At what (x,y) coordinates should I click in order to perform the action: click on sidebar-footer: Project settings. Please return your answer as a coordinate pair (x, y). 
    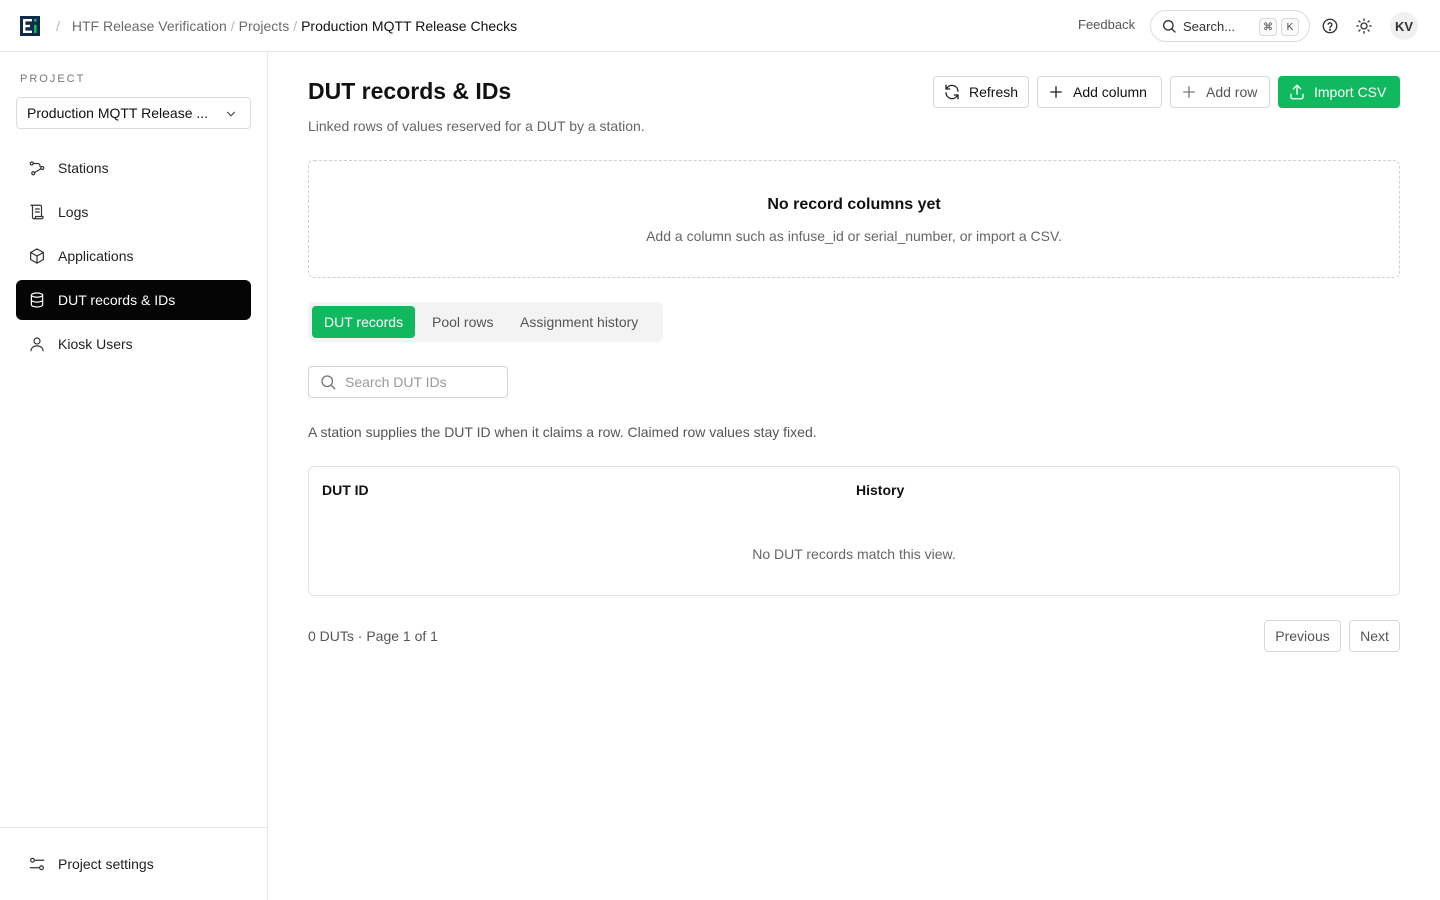
    Looking at the image, I should click on (133, 863).